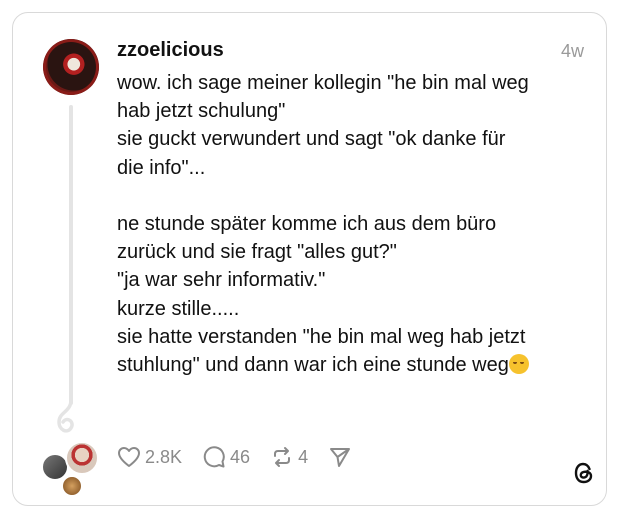 The height and width of the screenshot is (520, 620). I want to click on action-bar: 2.8K 46 4, so click(246, 457).